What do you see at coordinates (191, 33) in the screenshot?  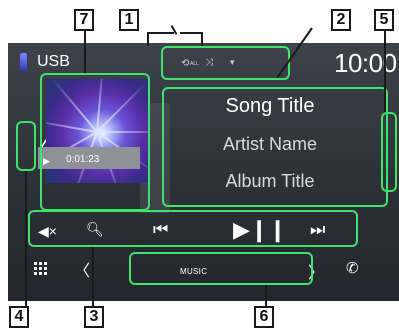 I see `leader-1e` at bounding box center [191, 33].